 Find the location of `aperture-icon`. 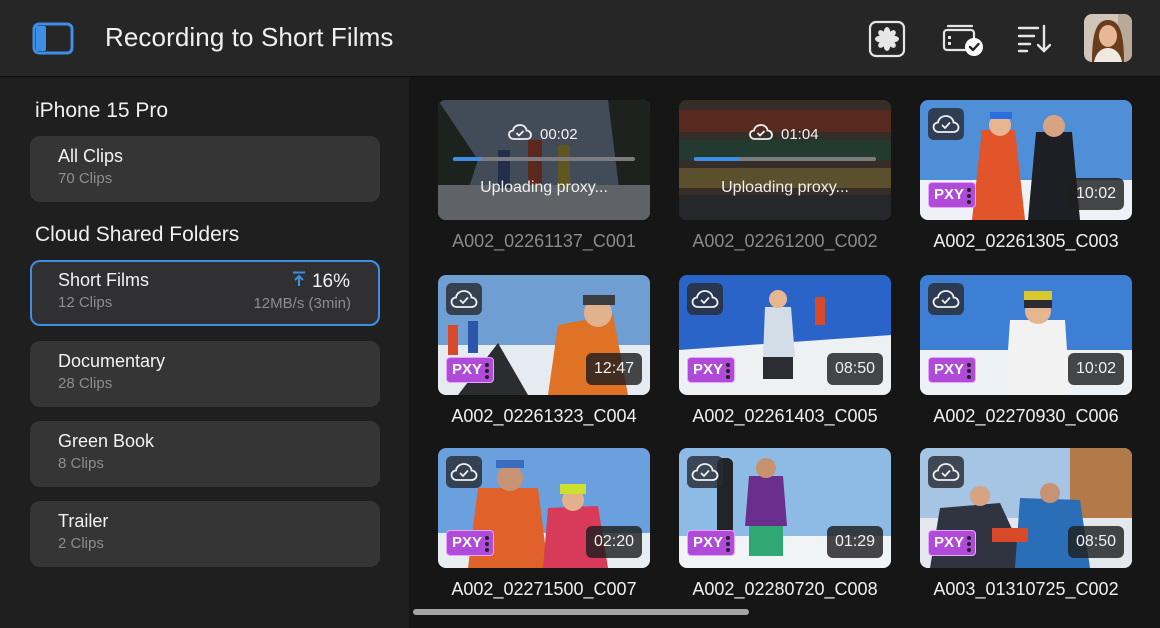

aperture-icon is located at coordinates (888, 39).